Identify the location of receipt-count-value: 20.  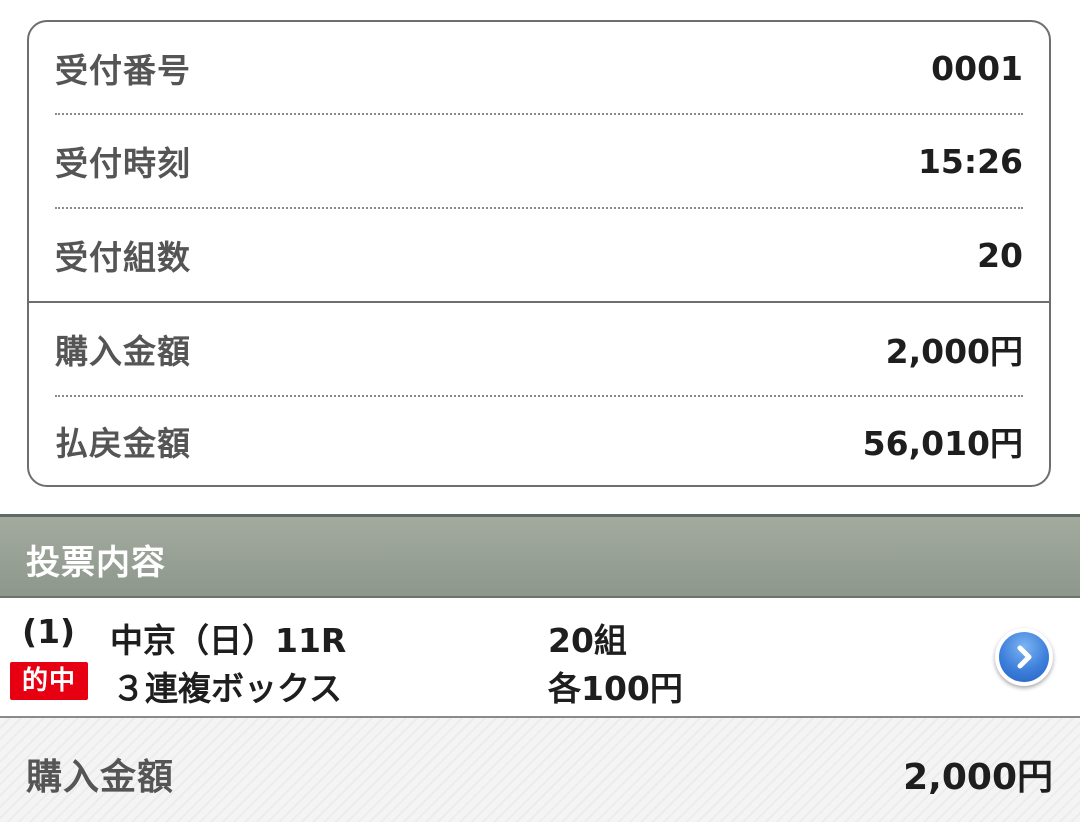
(1000, 255).